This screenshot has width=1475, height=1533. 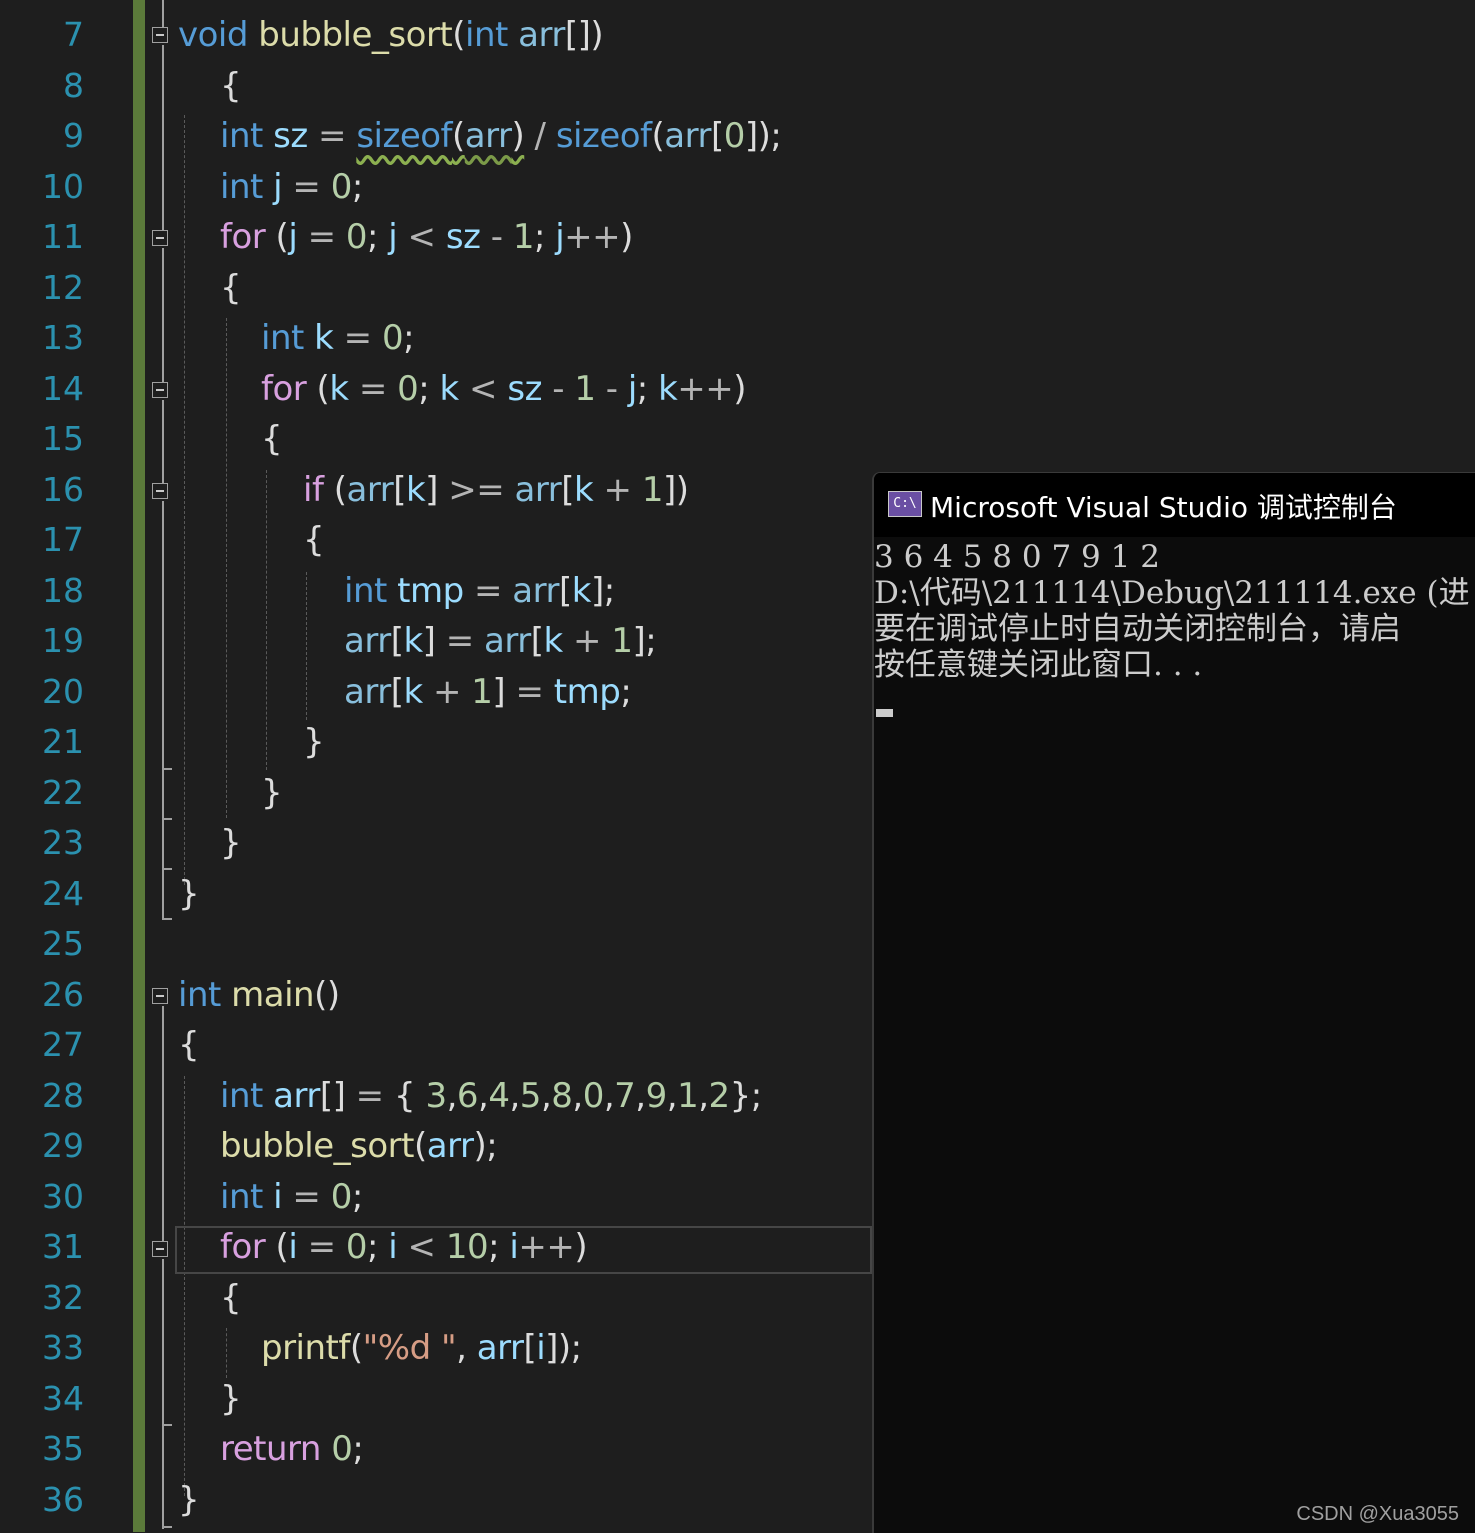 What do you see at coordinates (317, 1146) in the screenshot?
I see `code-token: bubble_sort` at bounding box center [317, 1146].